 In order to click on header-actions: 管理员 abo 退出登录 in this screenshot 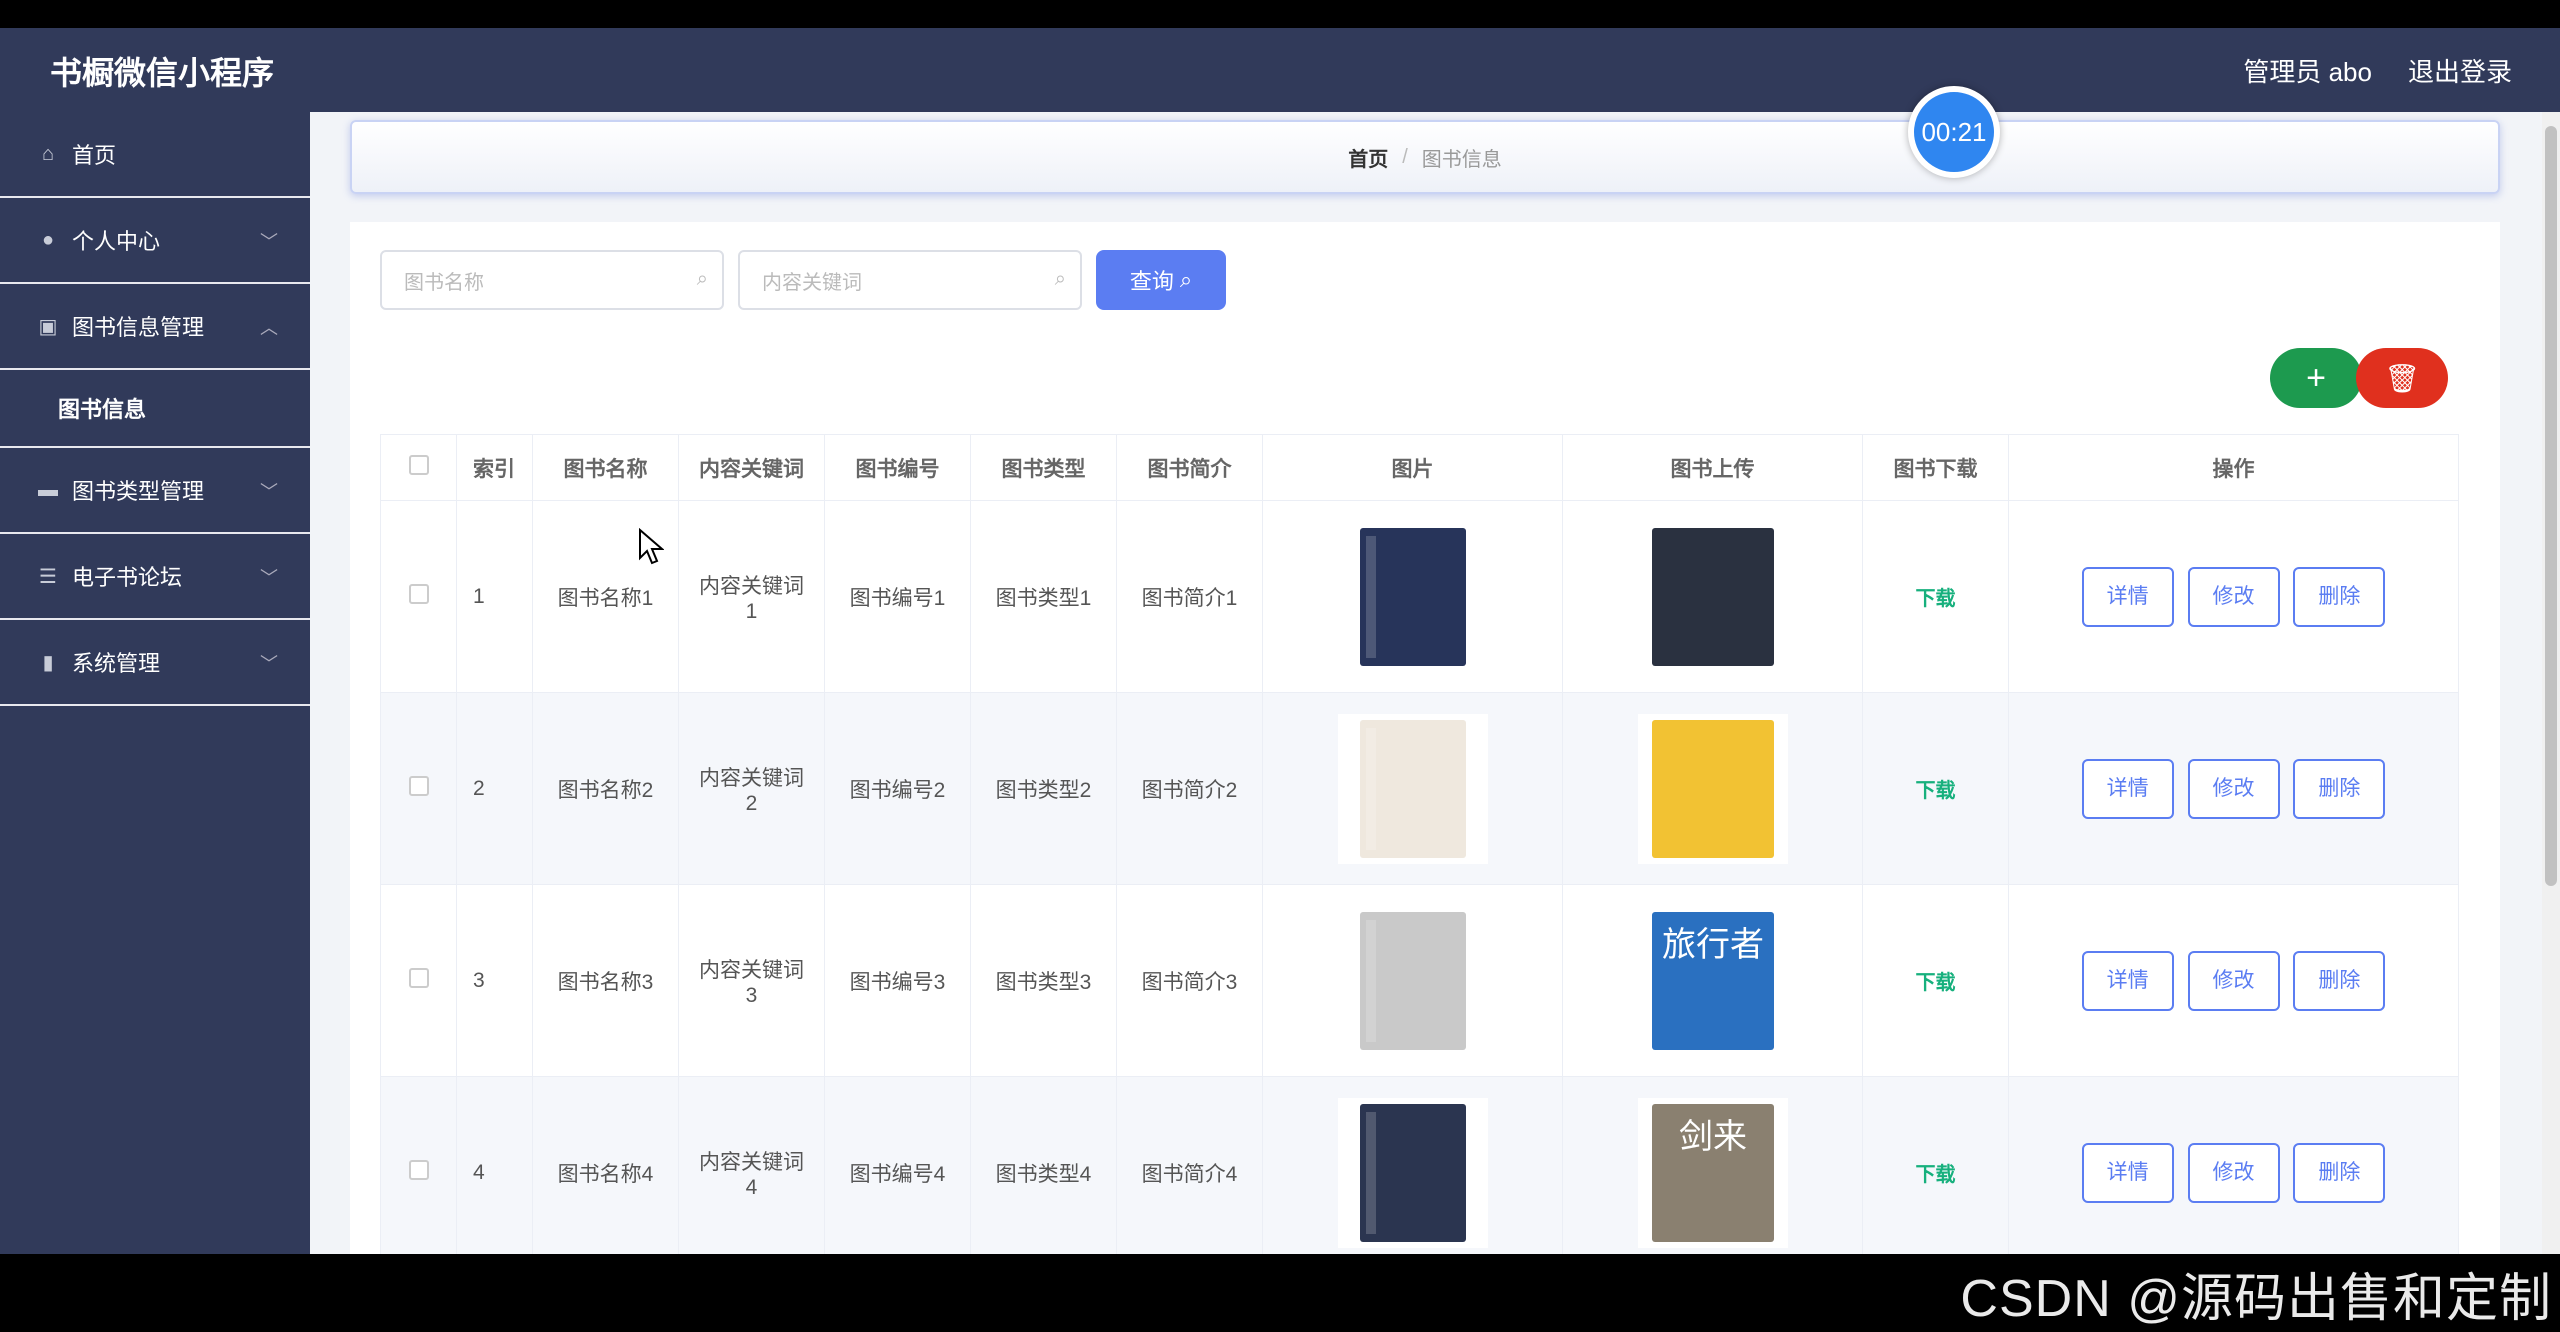, I will do `click(2377, 70)`.